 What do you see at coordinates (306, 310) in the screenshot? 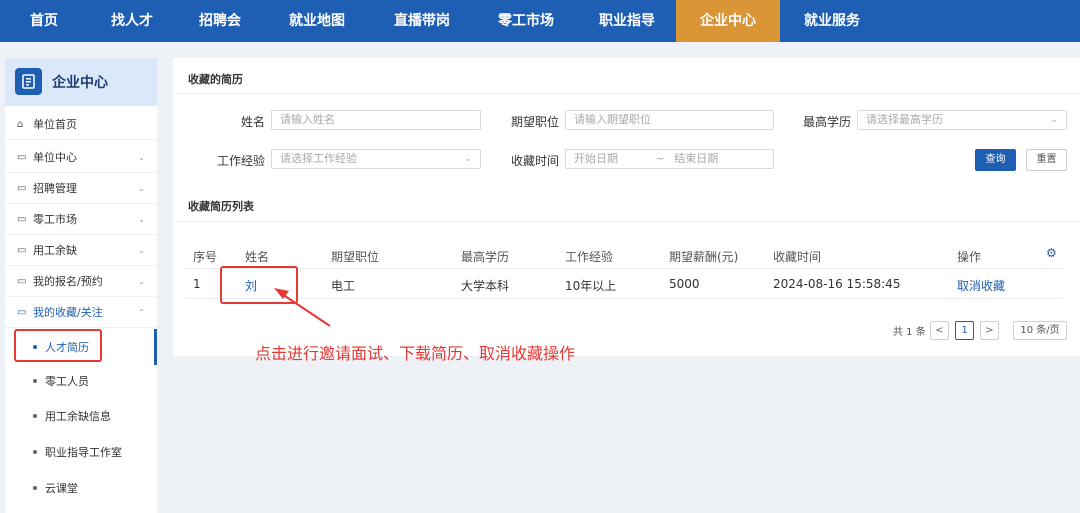
I see `arrow-line` at bounding box center [306, 310].